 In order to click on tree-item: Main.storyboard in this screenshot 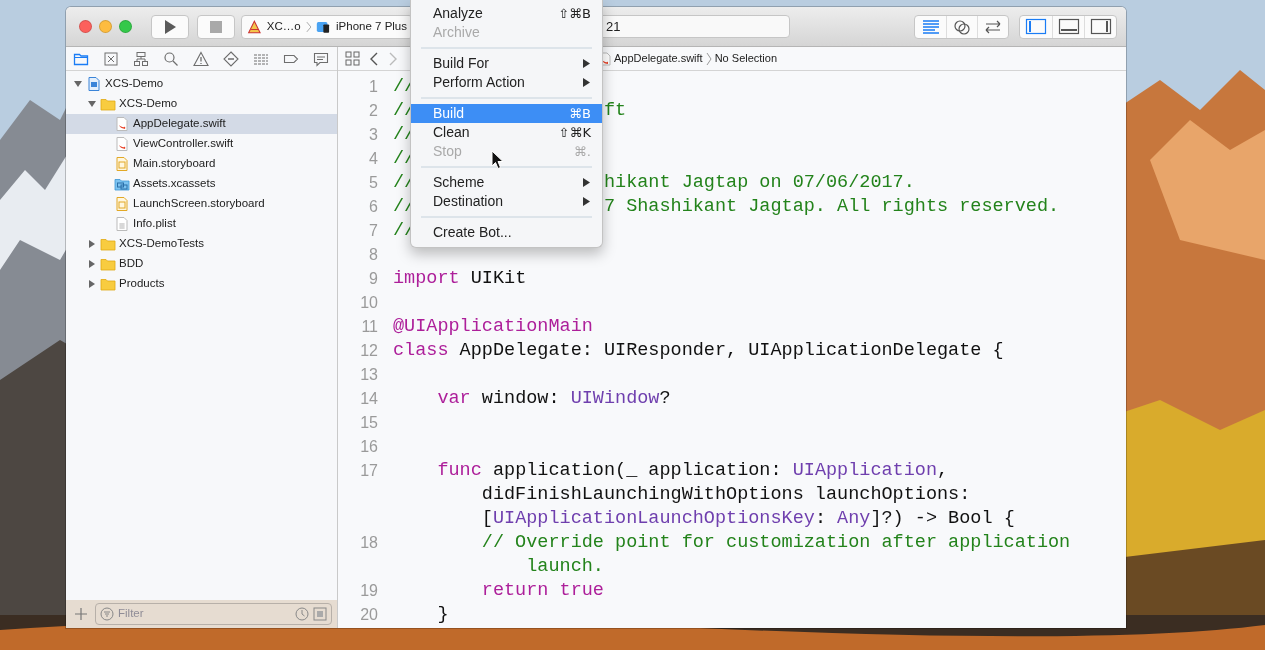, I will do `click(201, 164)`.